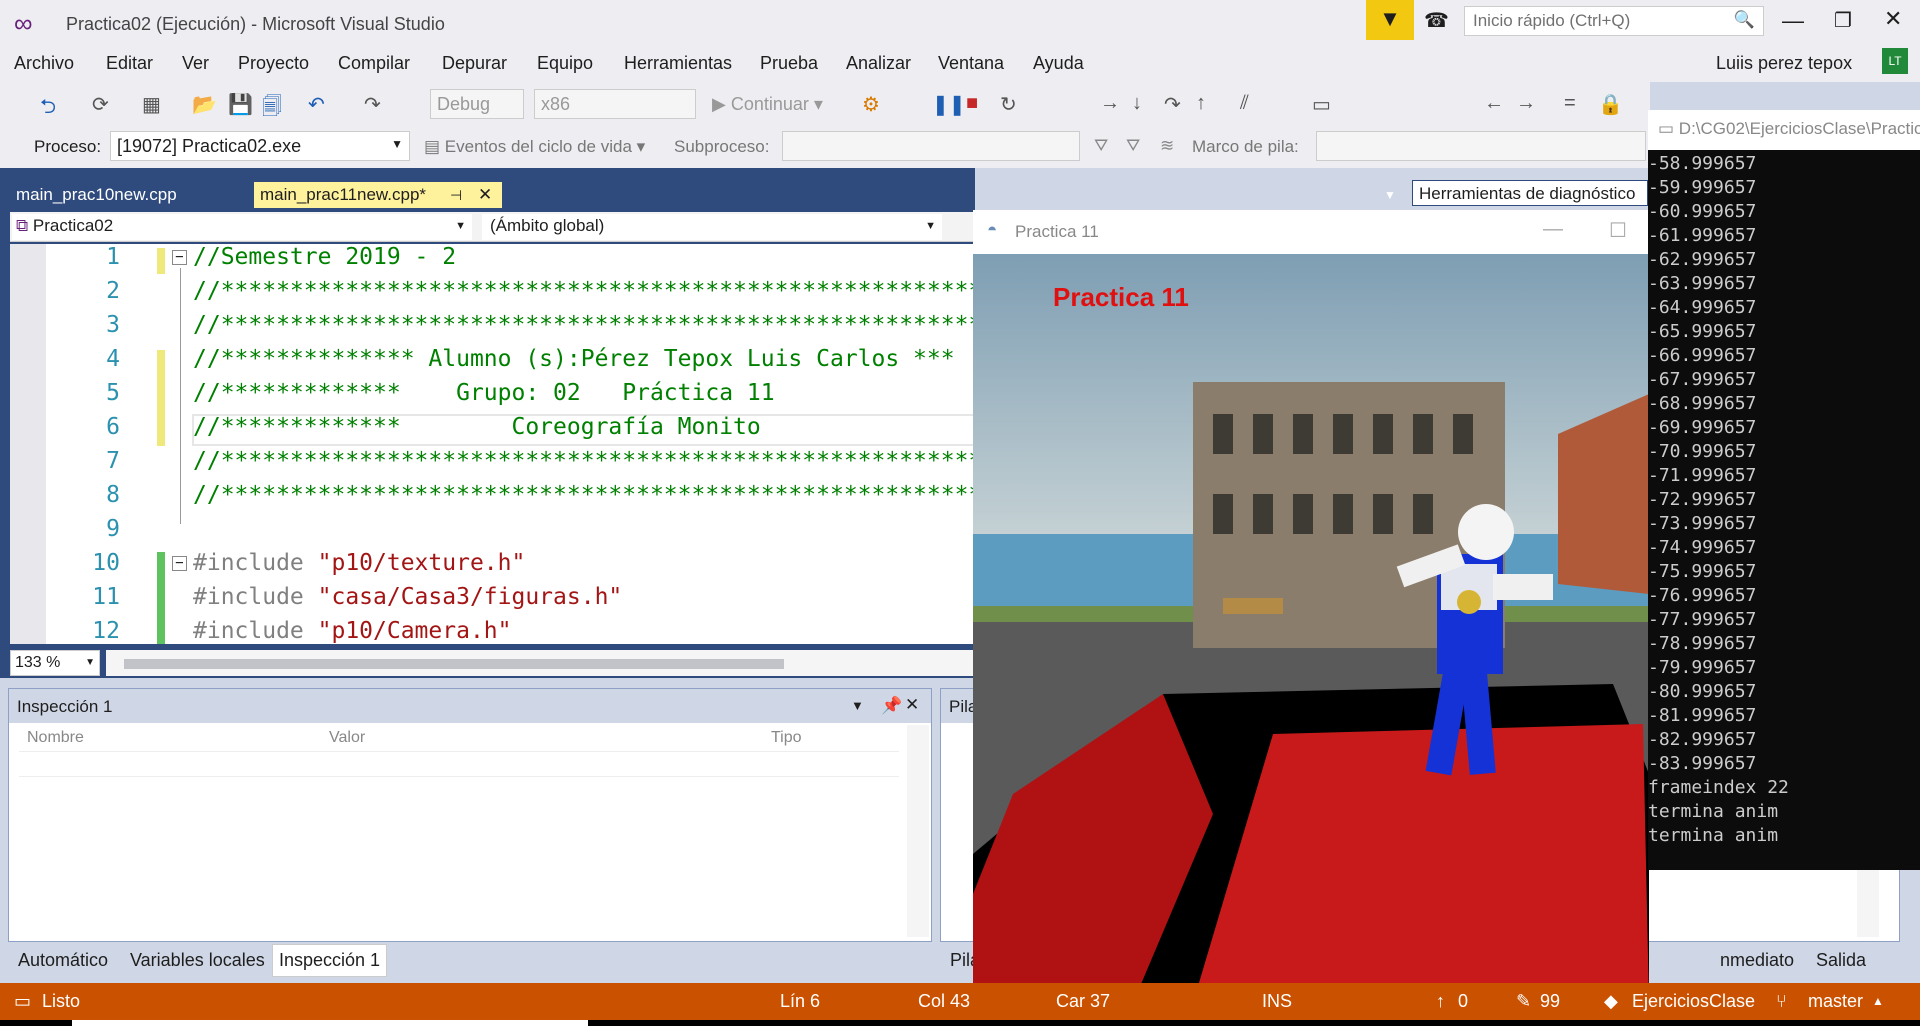 This screenshot has width=1920, height=1026. I want to click on tab-locals: Variables locales, so click(197, 960).